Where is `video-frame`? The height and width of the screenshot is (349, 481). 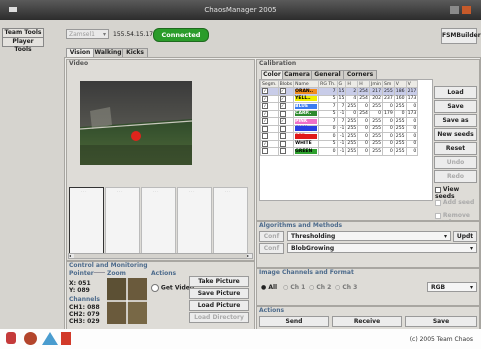 video-frame is located at coordinates (136, 123).